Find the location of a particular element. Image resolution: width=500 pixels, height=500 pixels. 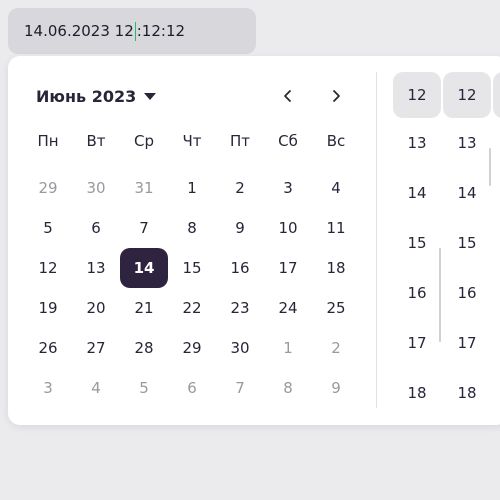

hour-option: 14 is located at coordinates (417, 193).